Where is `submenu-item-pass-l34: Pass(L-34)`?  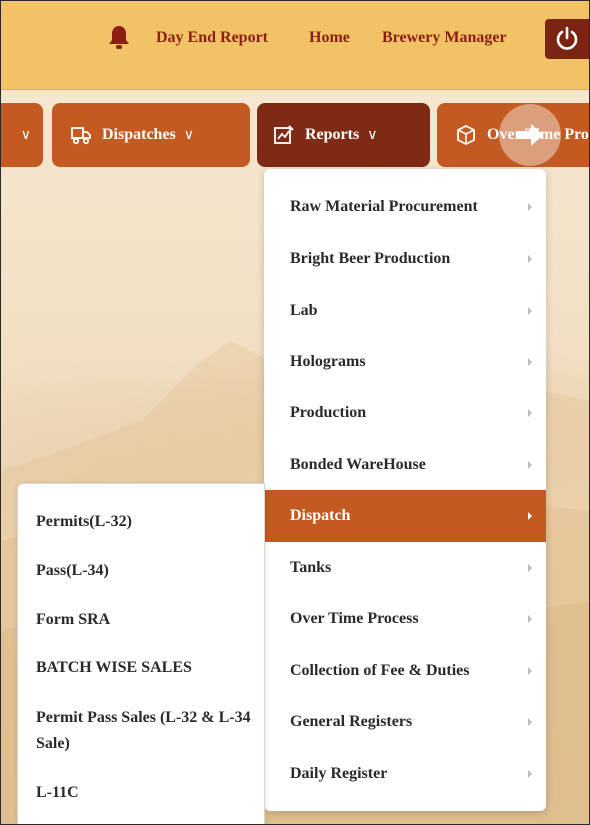
submenu-item-pass-l34: Pass(L-34) is located at coordinates (141, 571).